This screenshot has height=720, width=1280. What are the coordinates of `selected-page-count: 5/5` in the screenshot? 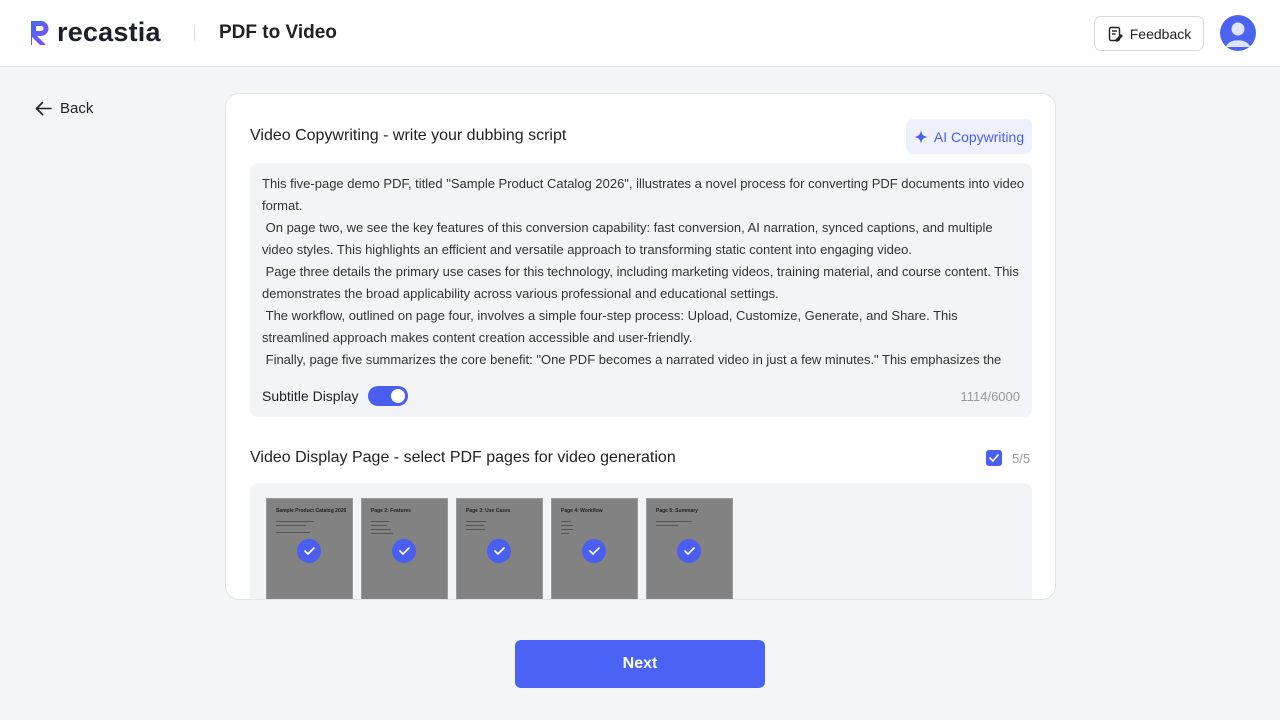 It's located at (1021, 458).